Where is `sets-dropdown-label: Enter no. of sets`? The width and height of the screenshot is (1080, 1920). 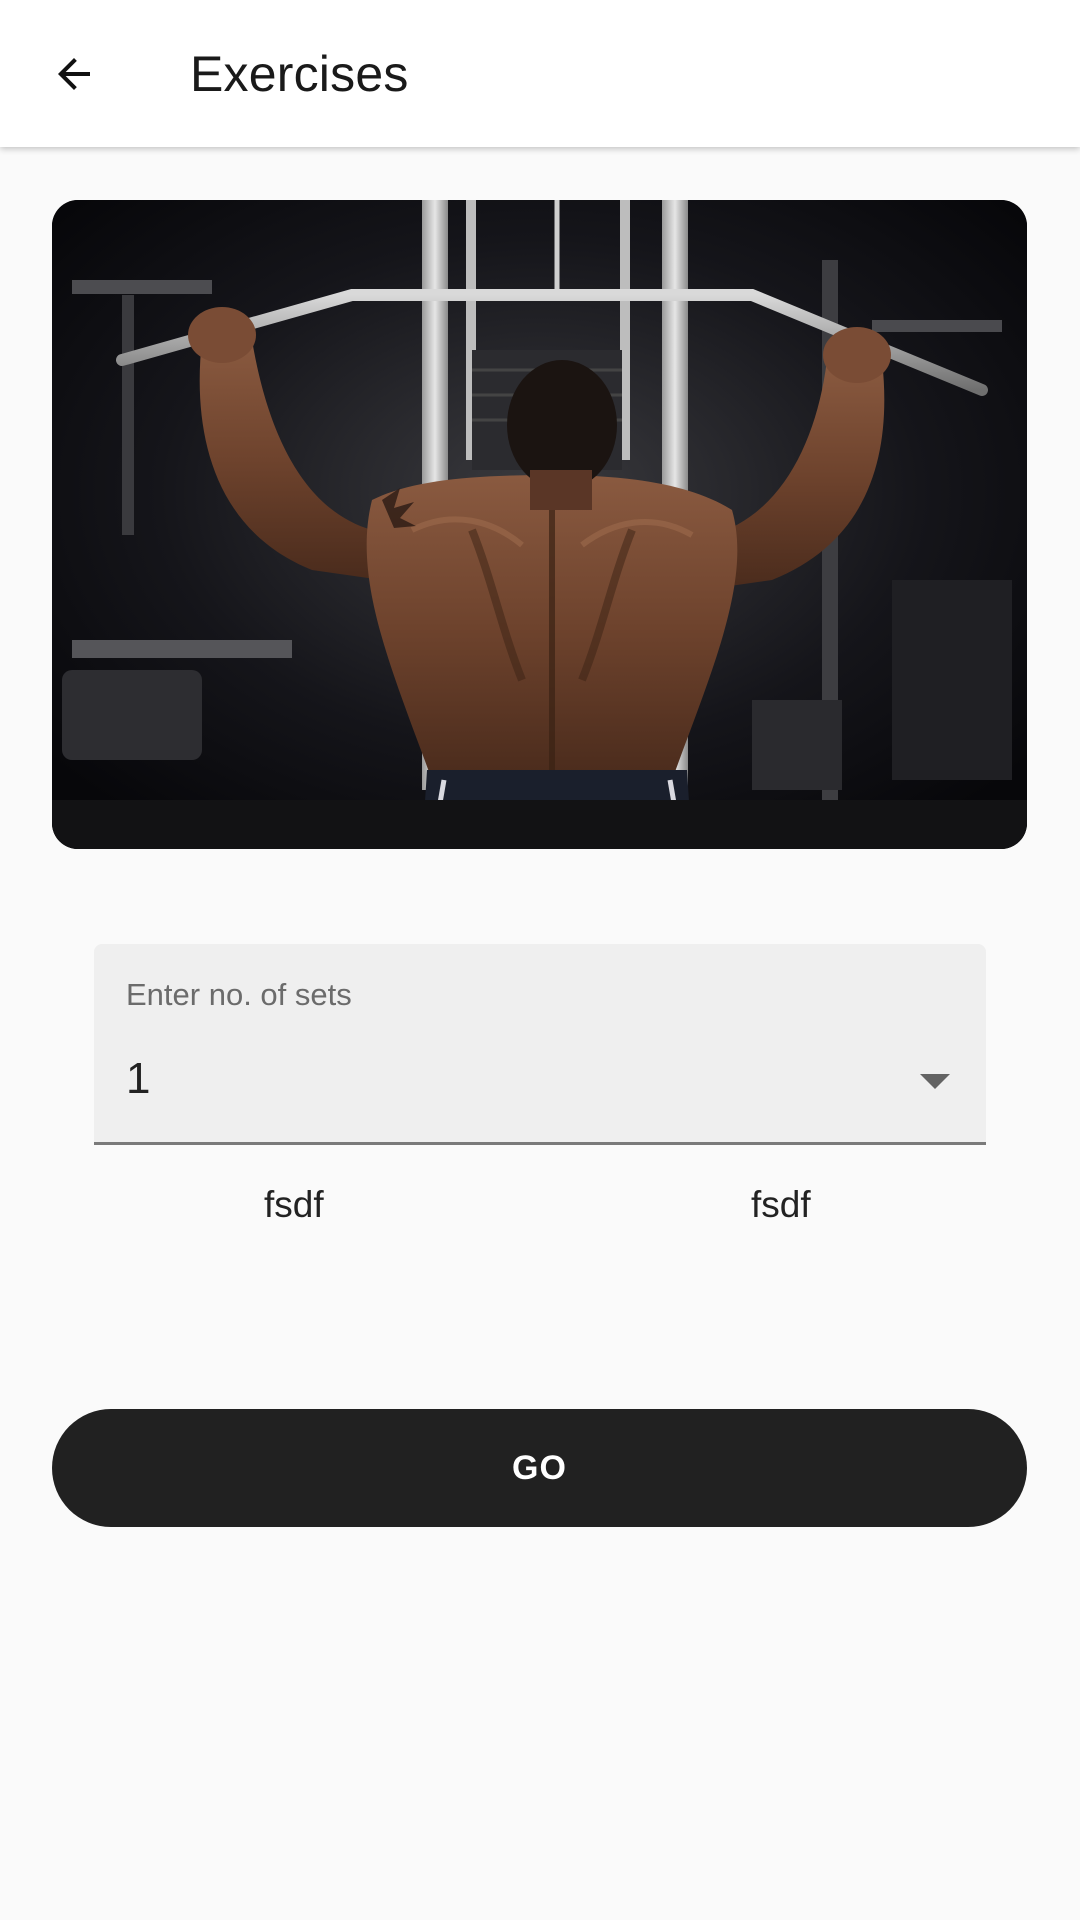 sets-dropdown-label: Enter no. of sets is located at coordinates (239, 994).